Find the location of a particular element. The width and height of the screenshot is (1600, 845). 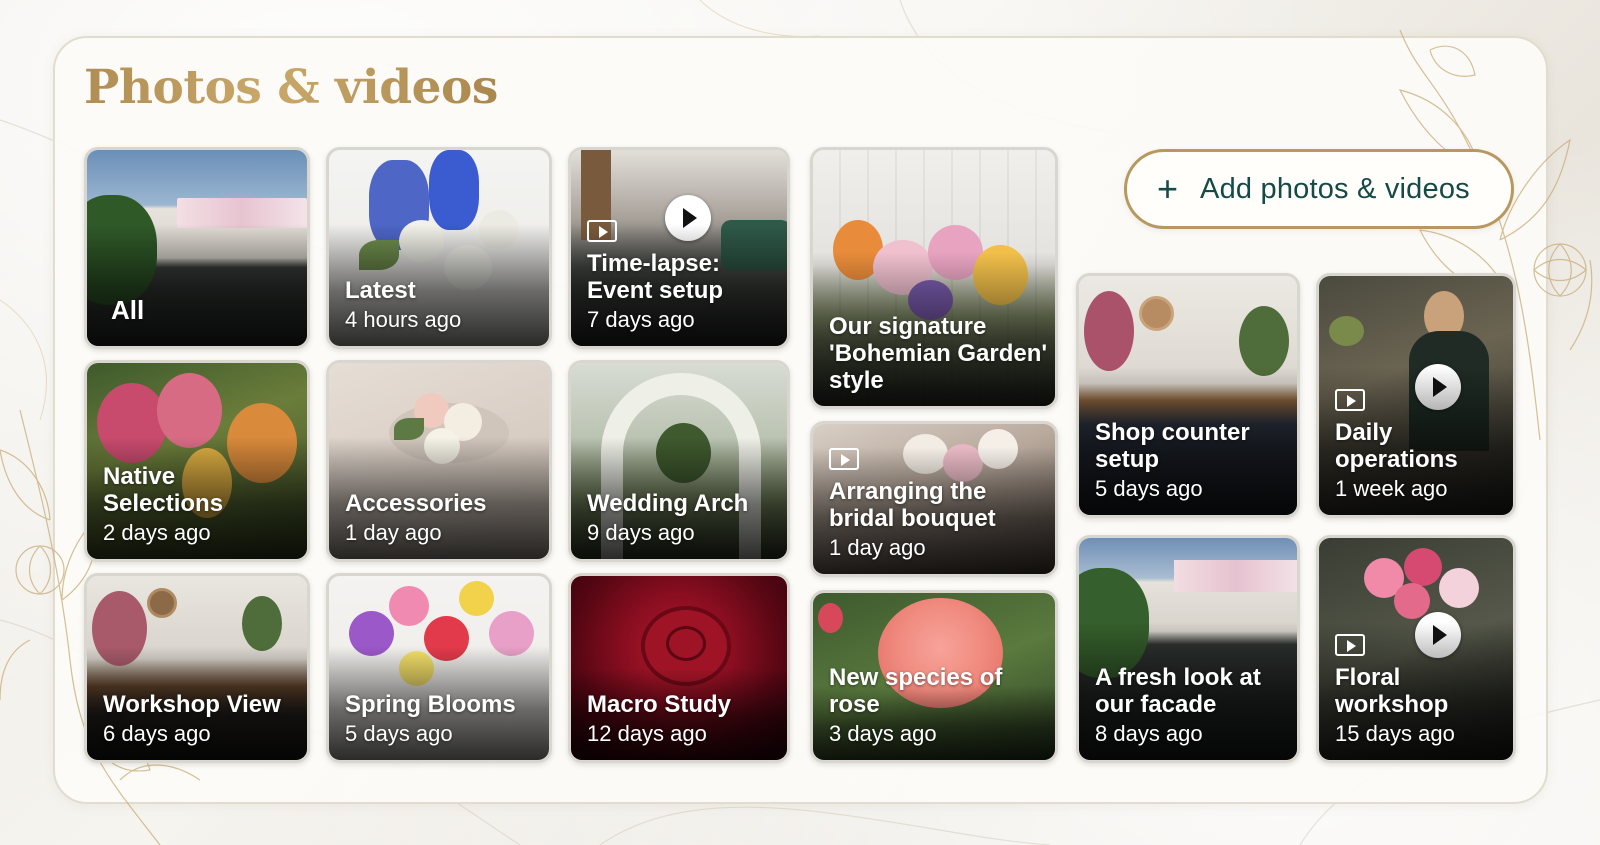

album-tile-native-selections: Native Selections 2 days ago is located at coordinates (197, 461).